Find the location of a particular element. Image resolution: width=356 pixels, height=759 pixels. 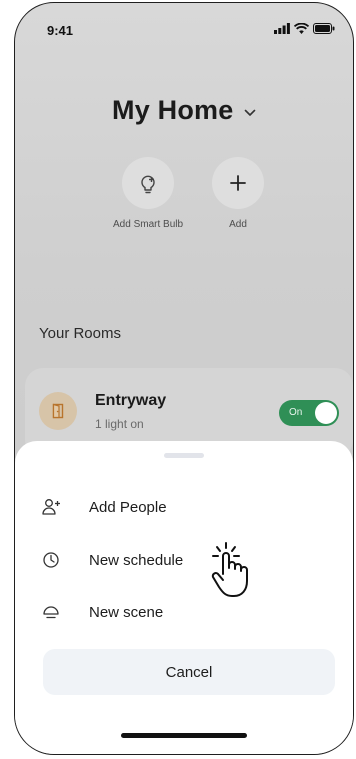

rooms-heading: Your Rooms is located at coordinates (80, 333).